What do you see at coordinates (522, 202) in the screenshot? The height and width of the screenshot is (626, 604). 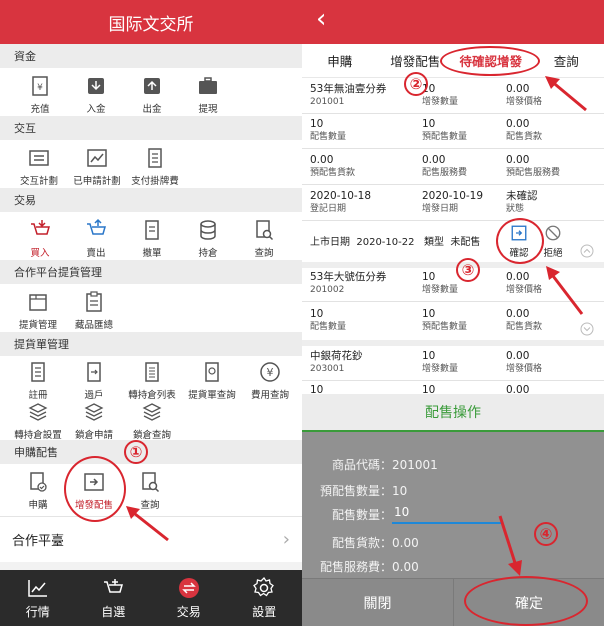 I see `item1-status: 未確認 狀態` at bounding box center [522, 202].